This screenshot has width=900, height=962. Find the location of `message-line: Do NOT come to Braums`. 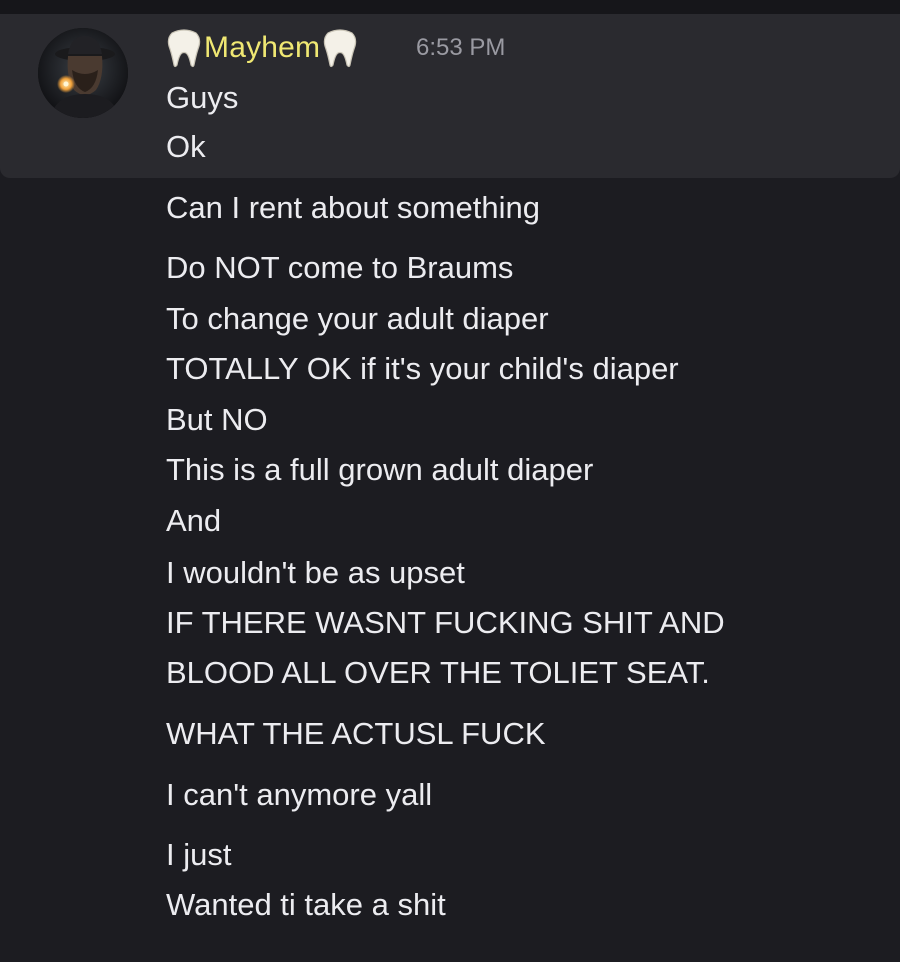

message-line: Do NOT come to Braums is located at coordinates (340, 267).